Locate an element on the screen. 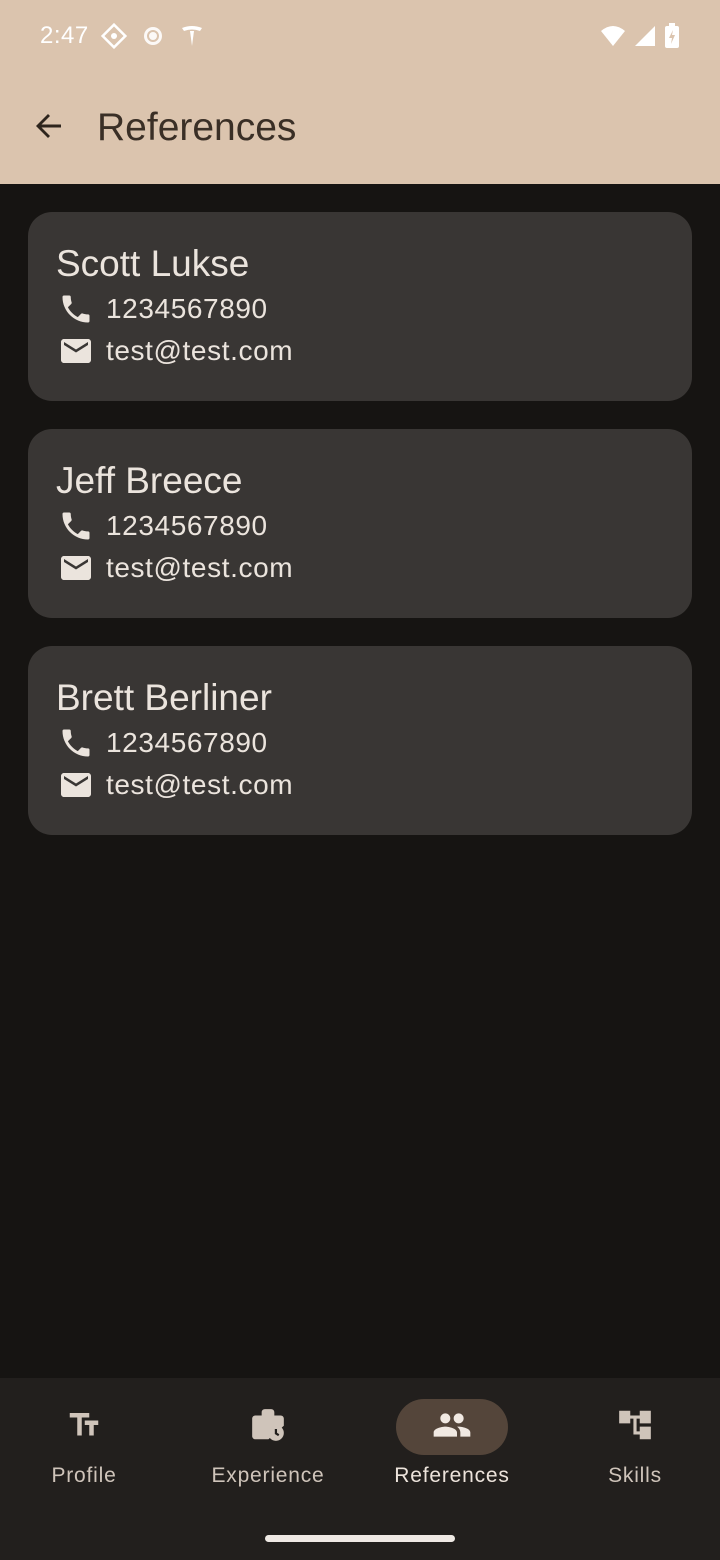 Image resolution: width=720 pixels, height=1560 pixels. back-button is located at coordinates (49, 128).